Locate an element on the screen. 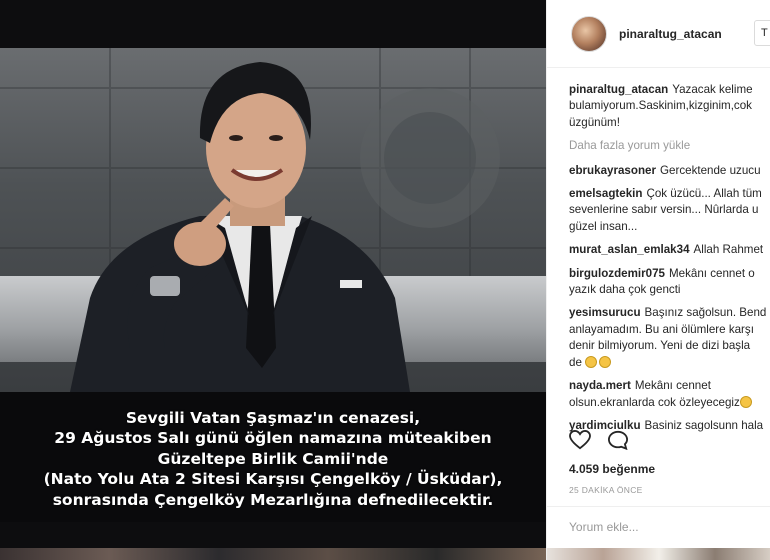  comment-bubble-icon is located at coordinates (618, 440).